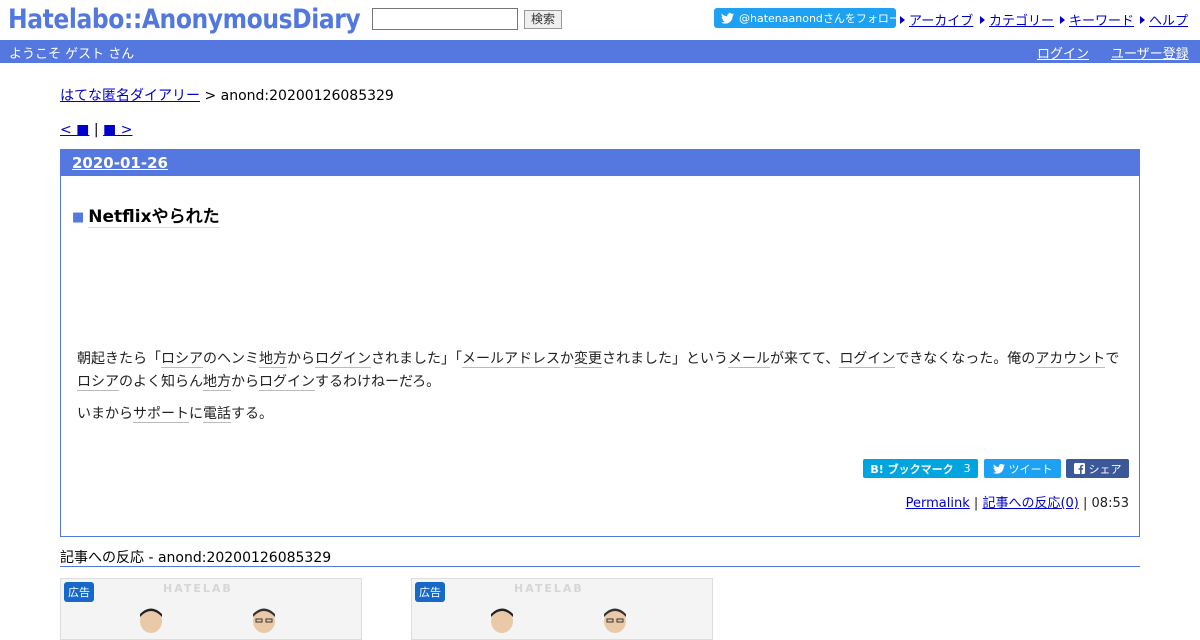 Image resolution: width=1200 pixels, height=640 pixels. I want to click on keyword-link: メールアドレス, so click(511, 359).